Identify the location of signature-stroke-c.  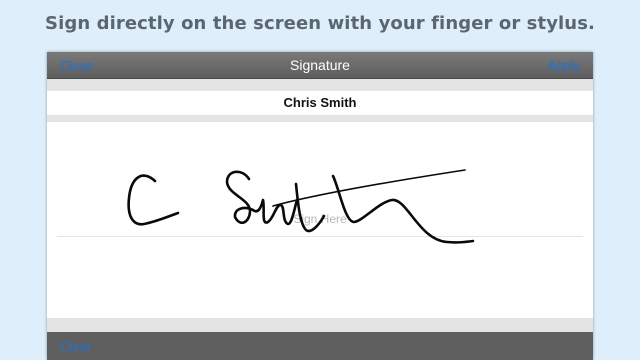
(153, 200).